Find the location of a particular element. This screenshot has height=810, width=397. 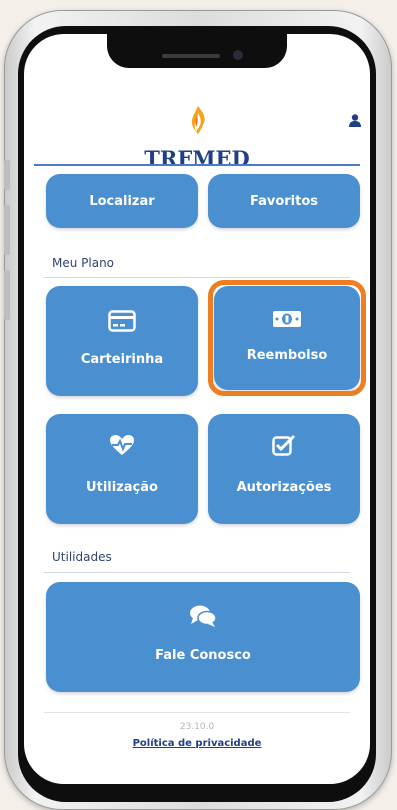

tile-label: Autorizações is located at coordinates (284, 487).